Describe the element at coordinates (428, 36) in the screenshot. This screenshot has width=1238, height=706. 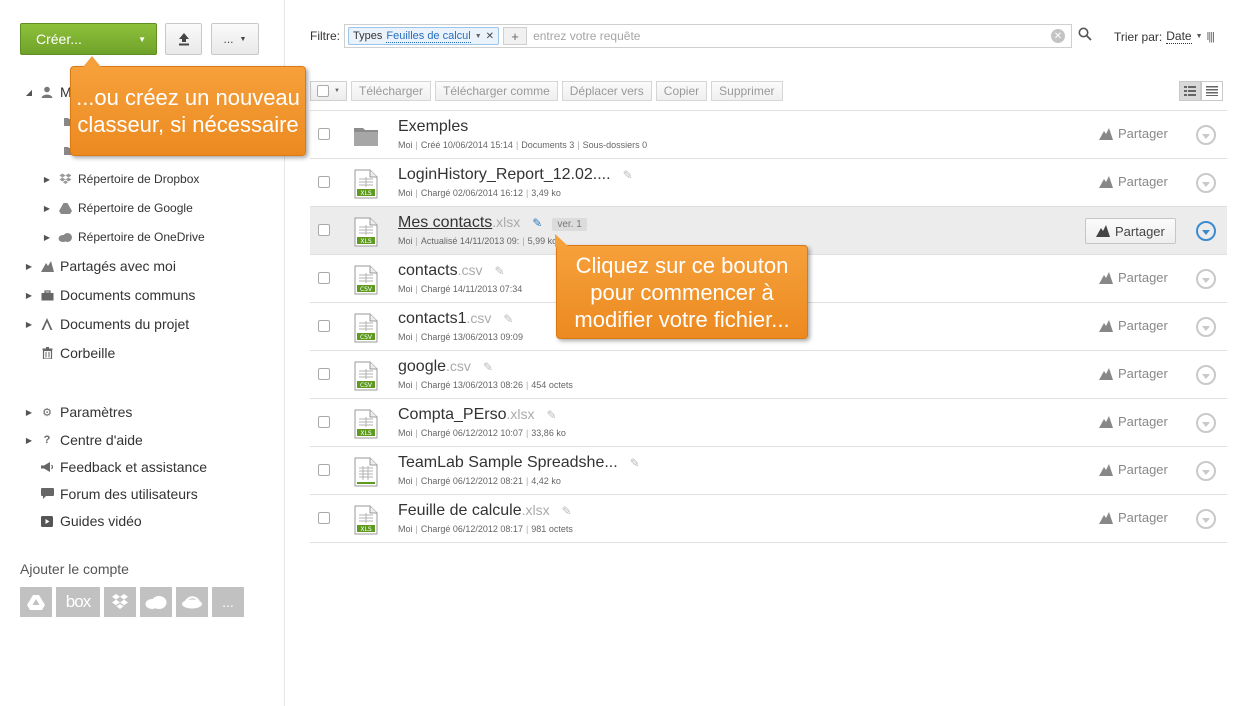
I see `filter-chip-value: Feuilles de calcul` at that location.